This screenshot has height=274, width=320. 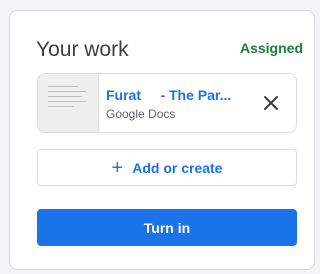 I want to click on status-badge: Assigned, so click(x=271, y=48).